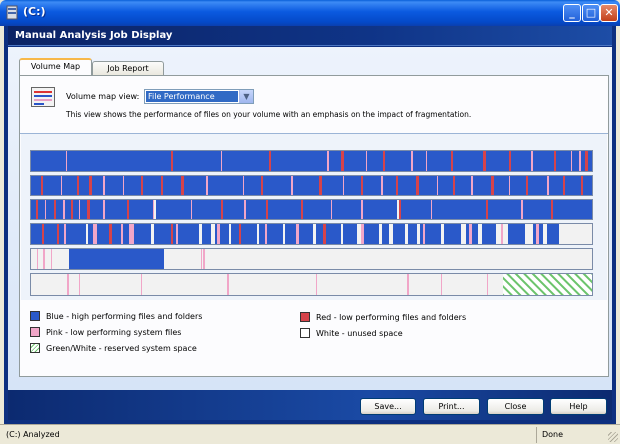 The width and height of the screenshot is (620, 444). Describe the element at coordinates (94, 35) in the screenshot. I see `page-title: Manual Analysis Job Display` at that location.